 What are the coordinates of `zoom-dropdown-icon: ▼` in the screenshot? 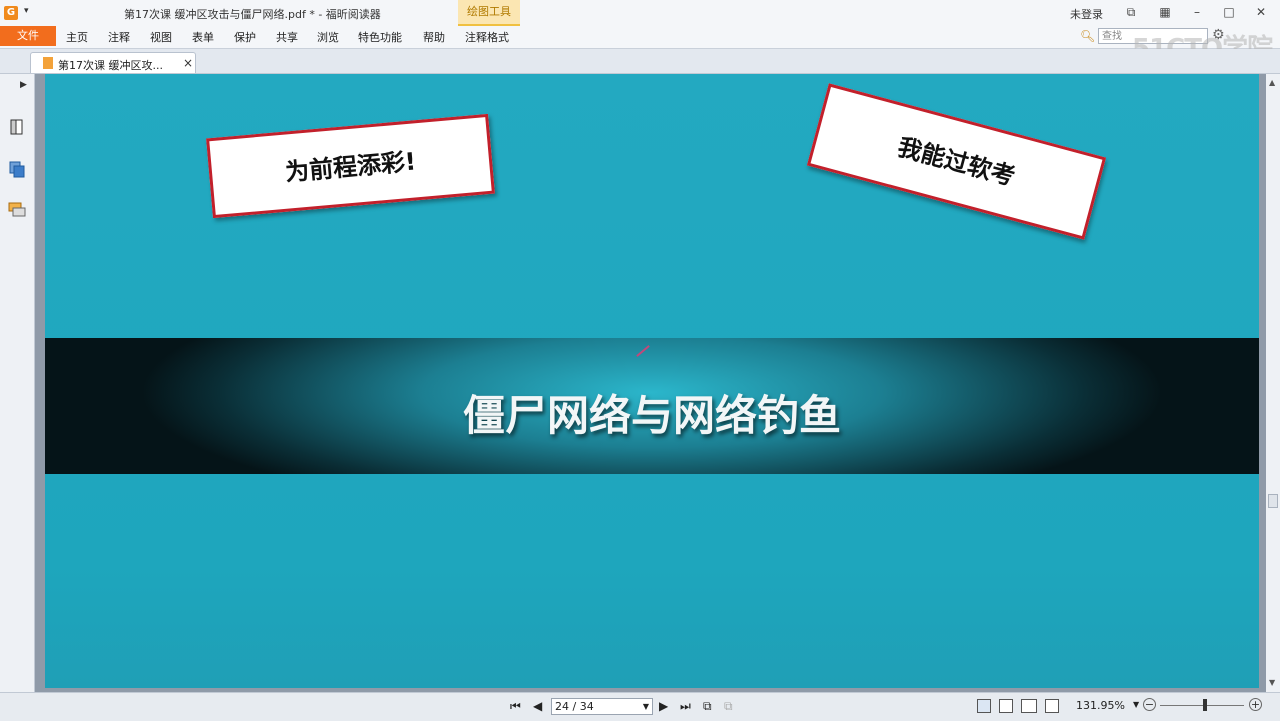 It's located at (1136, 704).